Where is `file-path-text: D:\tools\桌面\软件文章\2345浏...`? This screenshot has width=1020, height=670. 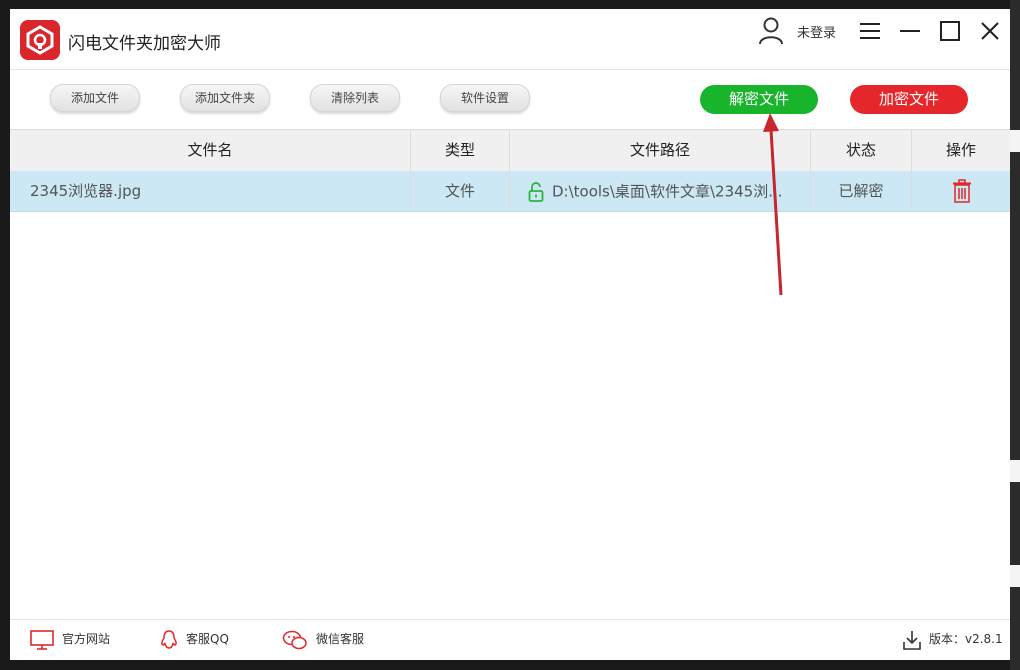 file-path-text: D:\tools\桌面\软件文章\2345浏... is located at coordinates (667, 191).